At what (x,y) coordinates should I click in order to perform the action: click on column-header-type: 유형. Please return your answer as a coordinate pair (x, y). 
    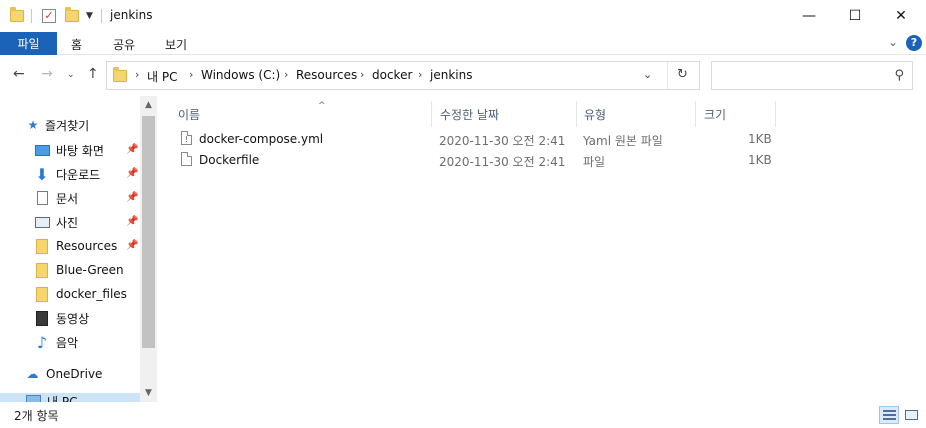
    Looking at the image, I should click on (639, 114).